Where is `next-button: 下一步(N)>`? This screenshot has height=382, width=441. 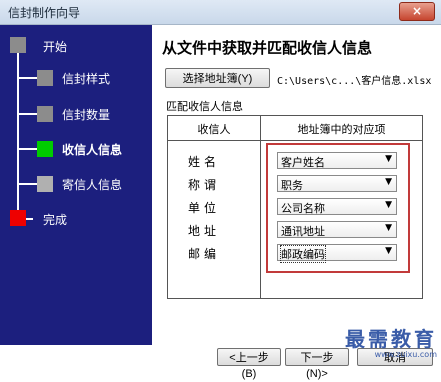
next-button: 下一步(N)> is located at coordinates (317, 364).